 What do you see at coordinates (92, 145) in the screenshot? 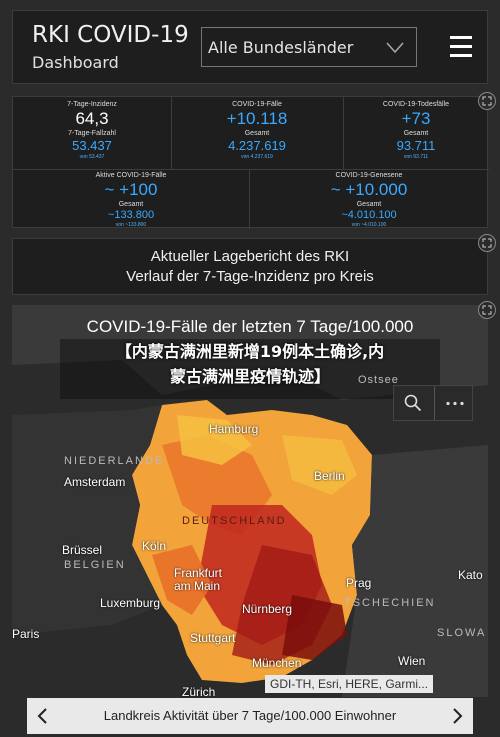
I see `cases7-value: 53.437` at bounding box center [92, 145].